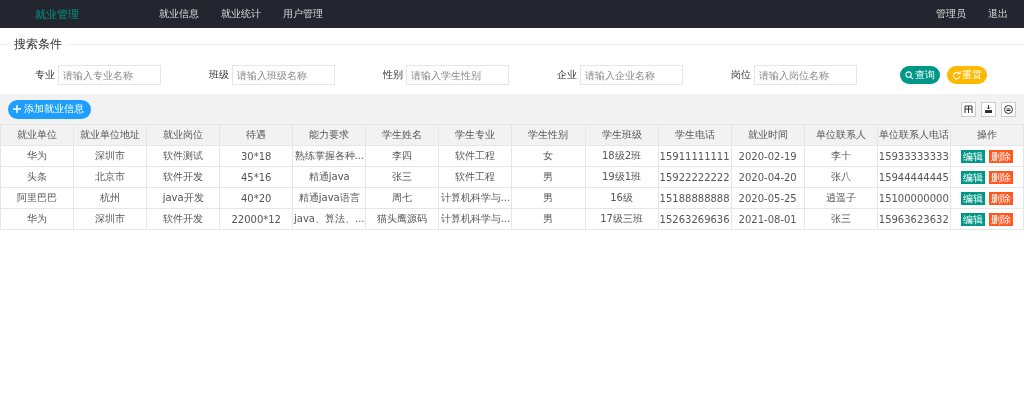  I want to click on add-button: 添加就业信息, so click(49, 109).